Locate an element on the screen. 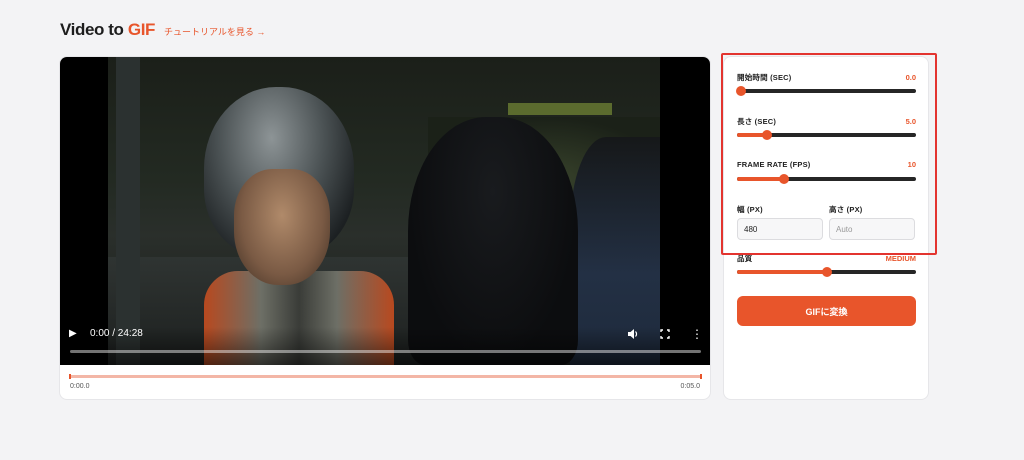 This screenshot has width=1024, height=460. trim-end-handle is located at coordinates (701, 376).